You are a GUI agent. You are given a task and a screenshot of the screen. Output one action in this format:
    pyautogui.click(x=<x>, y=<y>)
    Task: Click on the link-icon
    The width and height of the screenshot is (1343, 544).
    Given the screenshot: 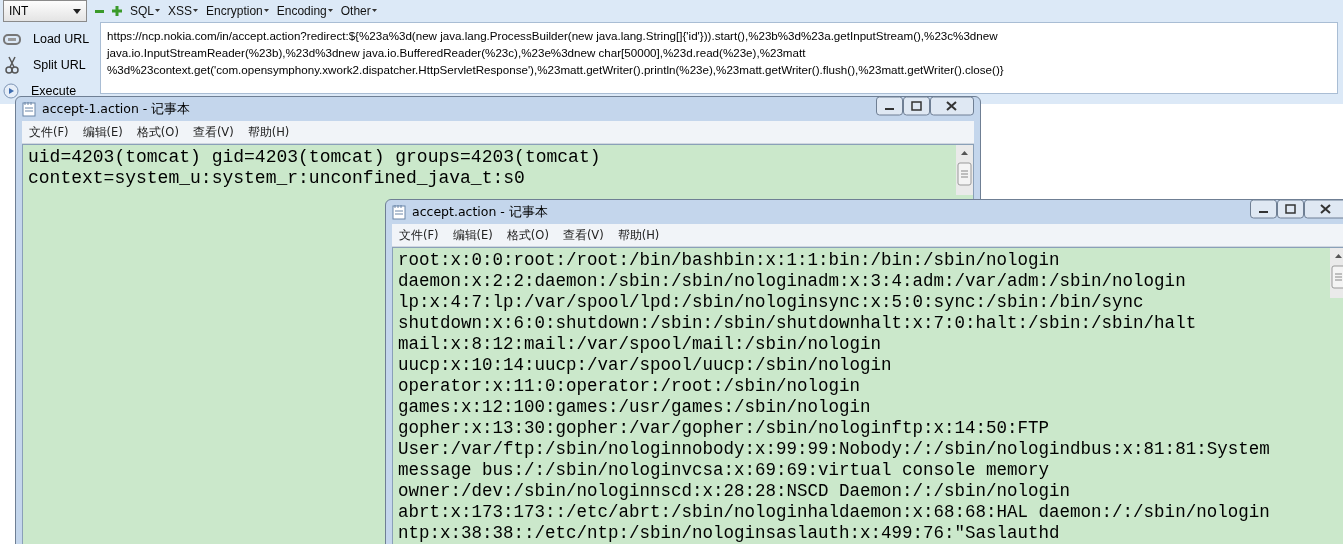 What is the action you would take?
    pyautogui.click(x=12, y=39)
    